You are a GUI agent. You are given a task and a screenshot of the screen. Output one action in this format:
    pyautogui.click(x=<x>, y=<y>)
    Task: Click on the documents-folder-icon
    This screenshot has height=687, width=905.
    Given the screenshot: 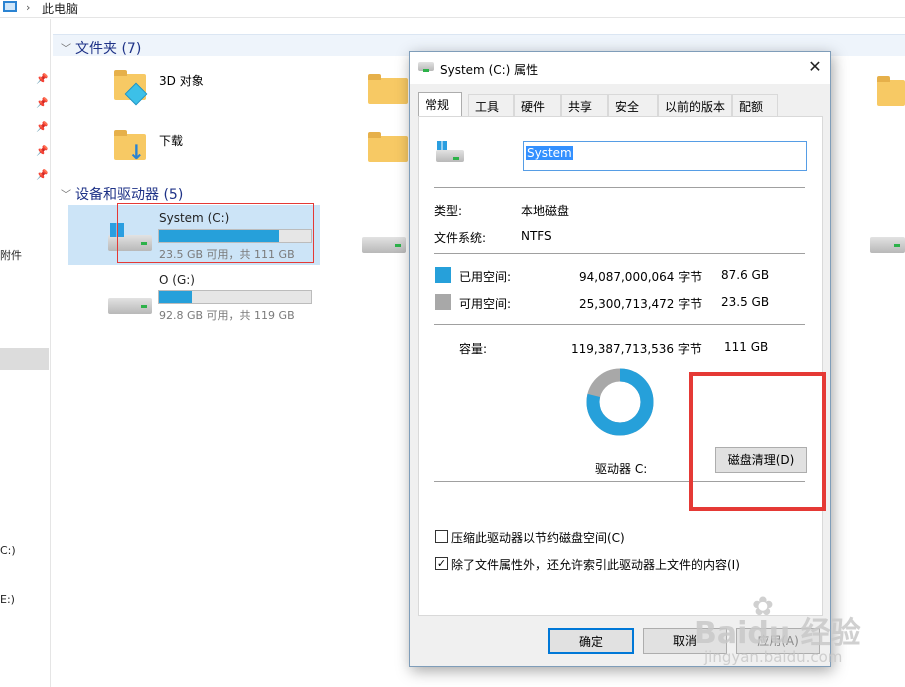 What is the action you would take?
    pyautogui.click(x=891, y=91)
    